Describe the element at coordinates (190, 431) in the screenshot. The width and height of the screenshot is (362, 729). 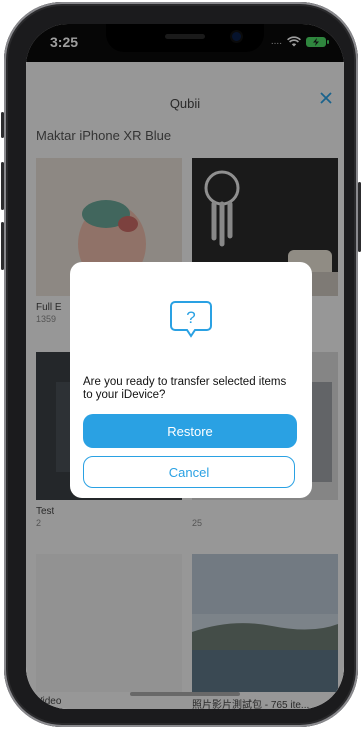
I see `restore-button: Restore` at that location.